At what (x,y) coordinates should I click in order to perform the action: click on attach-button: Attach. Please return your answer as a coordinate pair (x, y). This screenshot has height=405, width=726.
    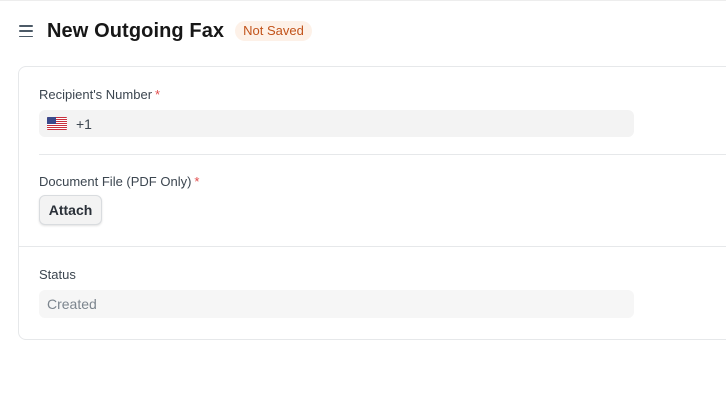
    Looking at the image, I should click on (70, 210).